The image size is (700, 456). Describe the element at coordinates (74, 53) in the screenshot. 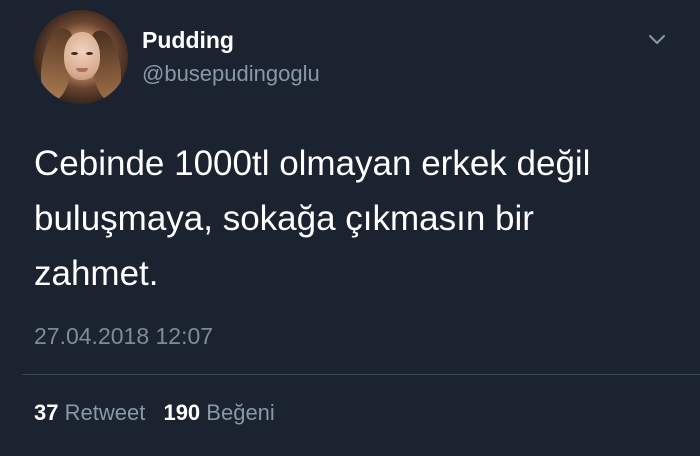

I see `avatar-eye-left` at that location.